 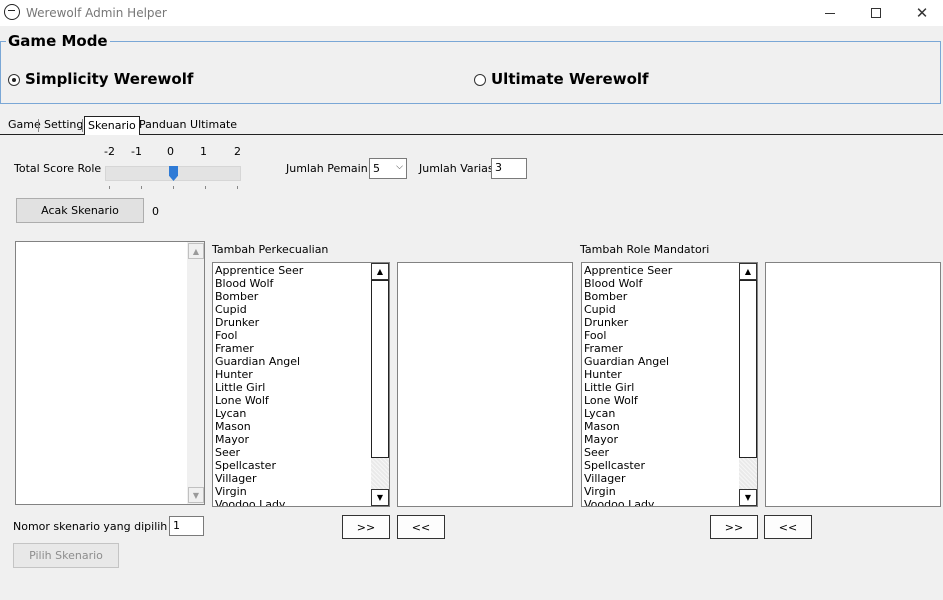 I want to click on app-logo-icon, so click(x=12, y=12).